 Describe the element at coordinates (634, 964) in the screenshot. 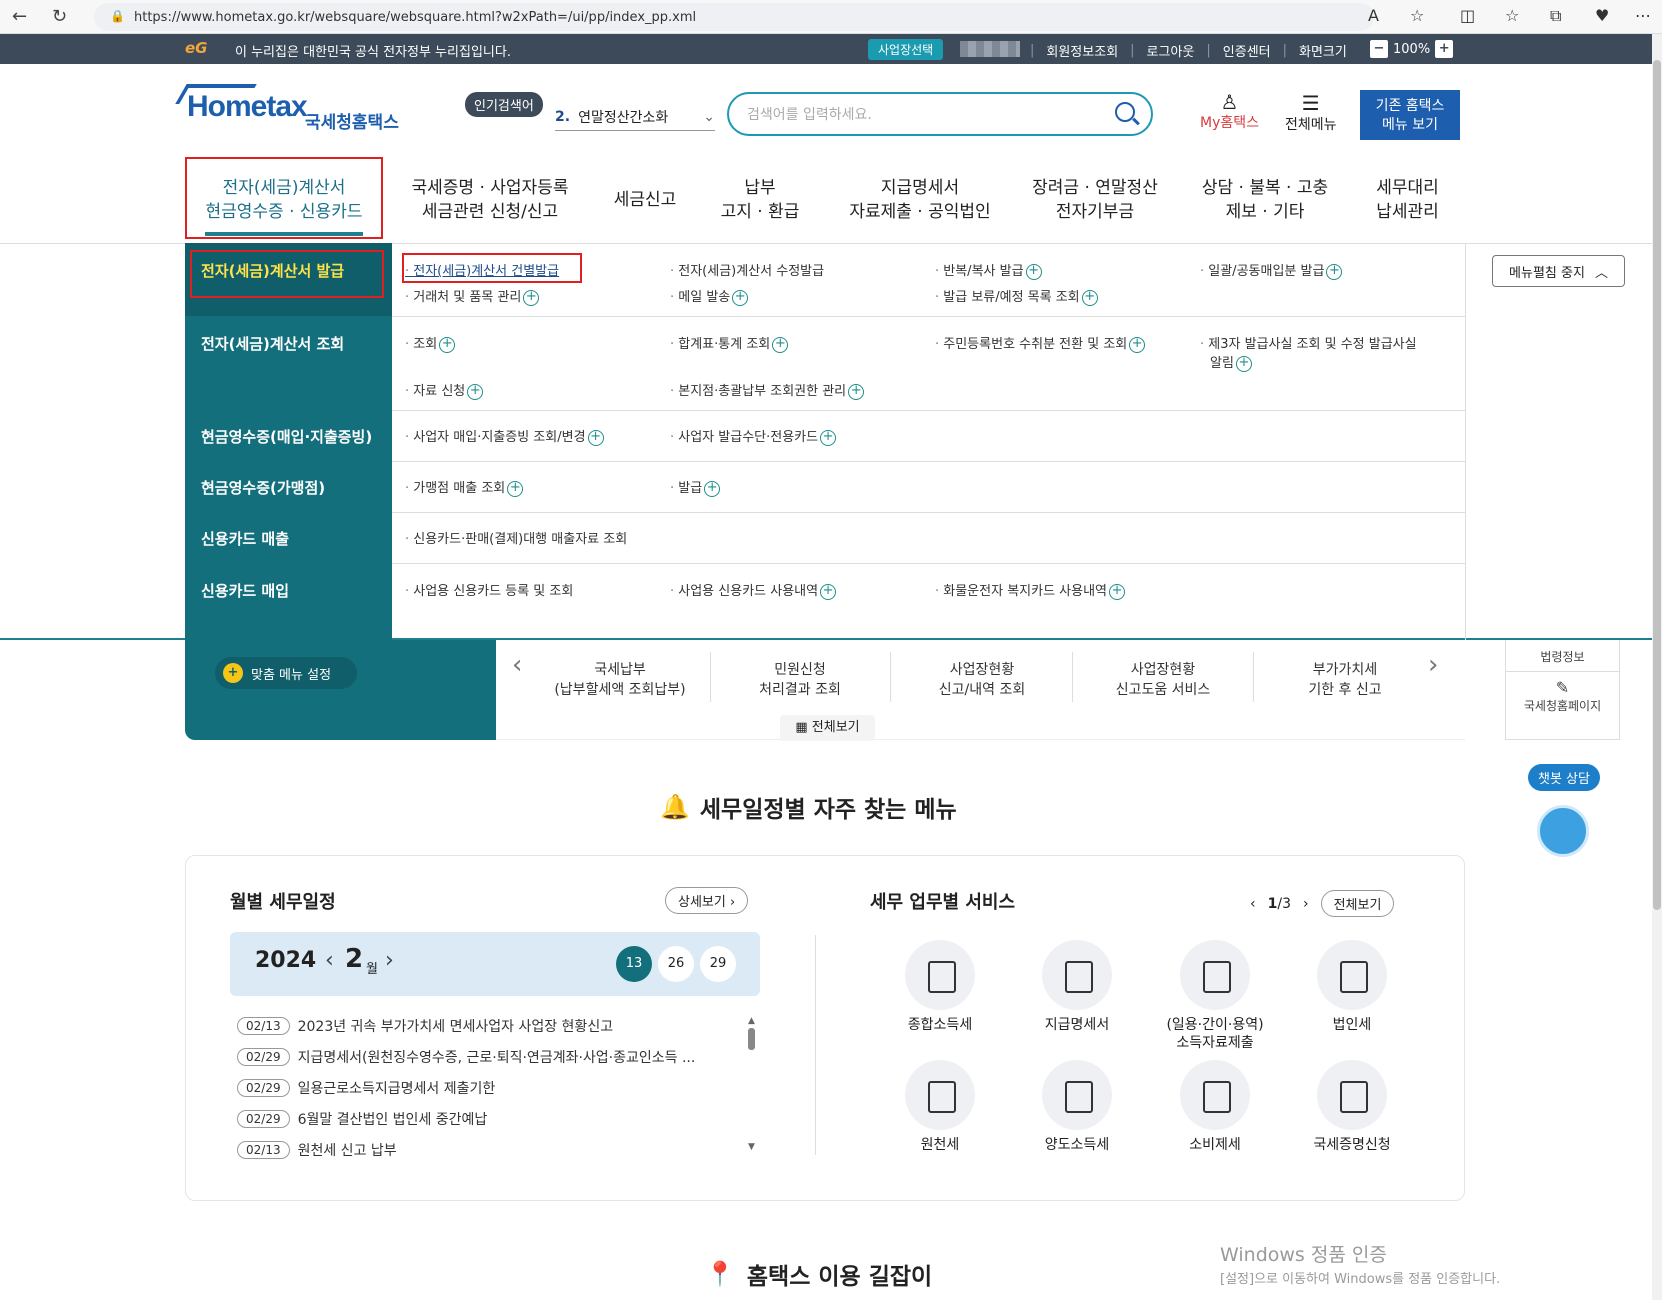

I see `day-button: 13` at that location.